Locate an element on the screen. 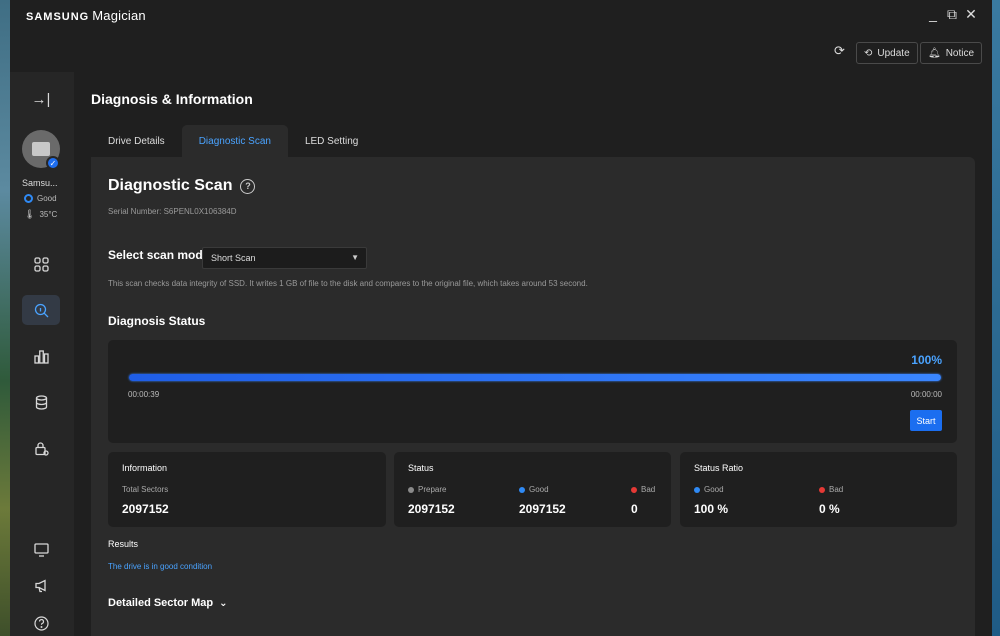  status-prepare-value: 2097152 is located at coordinates (431, 509).